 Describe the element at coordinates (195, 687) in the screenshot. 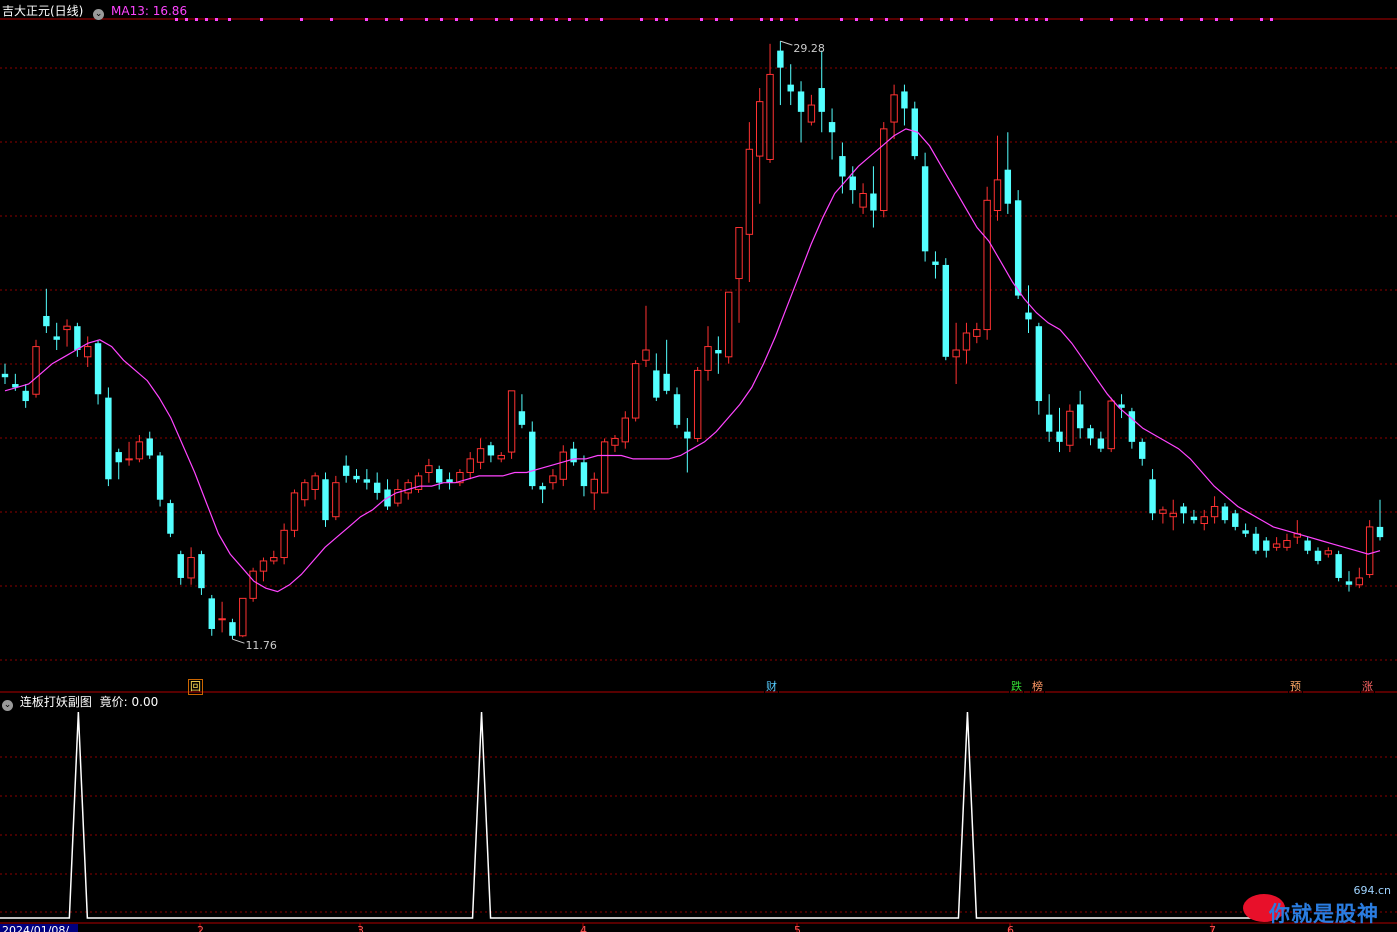

I see `event-marker: 回` at that location.